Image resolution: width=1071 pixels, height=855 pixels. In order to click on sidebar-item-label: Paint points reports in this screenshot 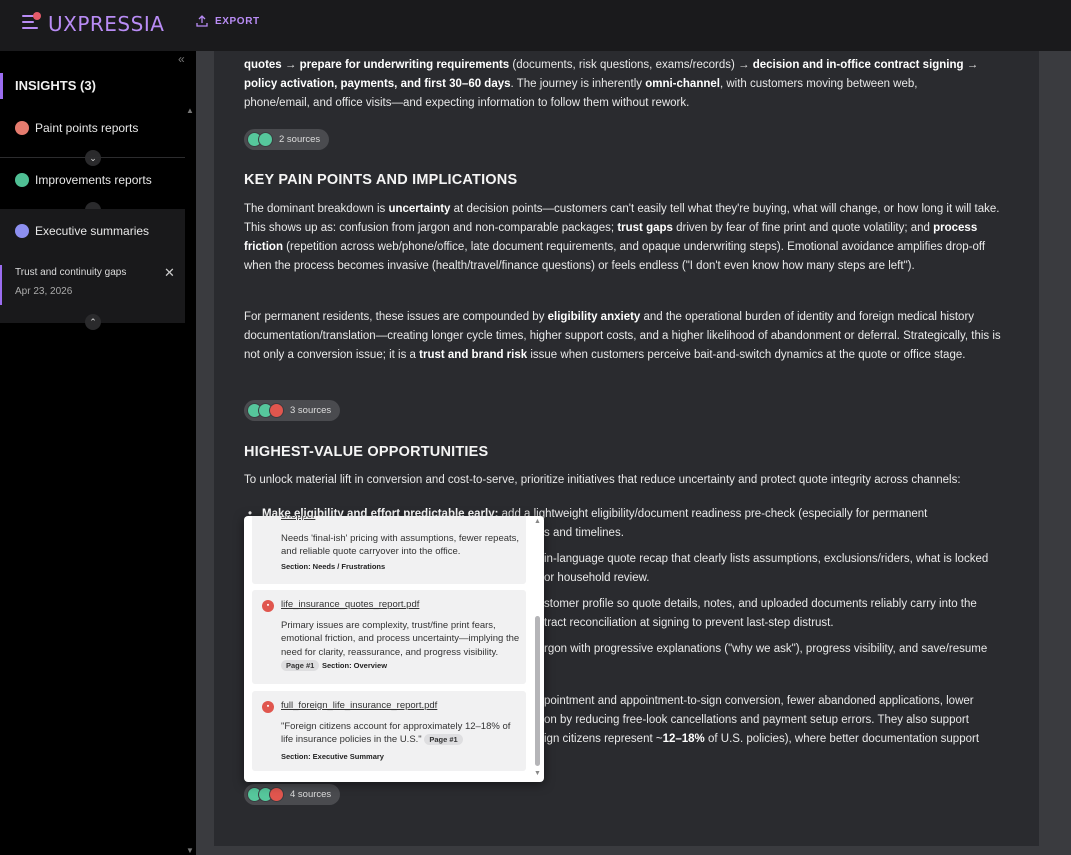, I will do `click(87, 128)`.